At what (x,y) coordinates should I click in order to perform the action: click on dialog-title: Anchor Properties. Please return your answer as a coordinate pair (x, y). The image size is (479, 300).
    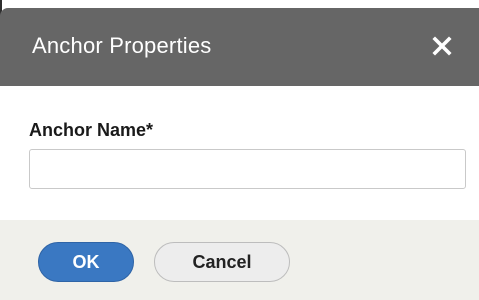
    Looking at the image, I should click on (122, 45).